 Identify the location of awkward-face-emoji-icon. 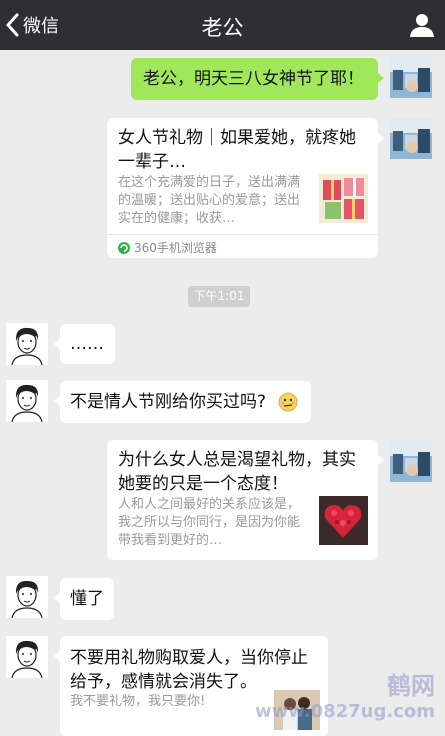
(288, 402).